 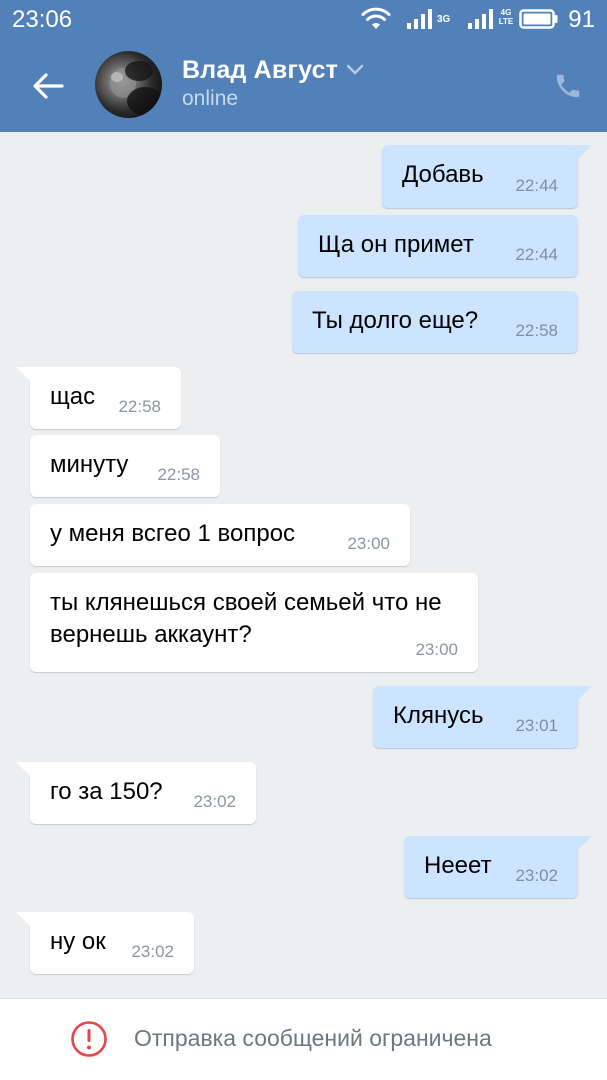 What do you see at coordinates (396, 244) in the screenshot?
I see `message-text: Ща он примет` at bounding box center [396, 244].